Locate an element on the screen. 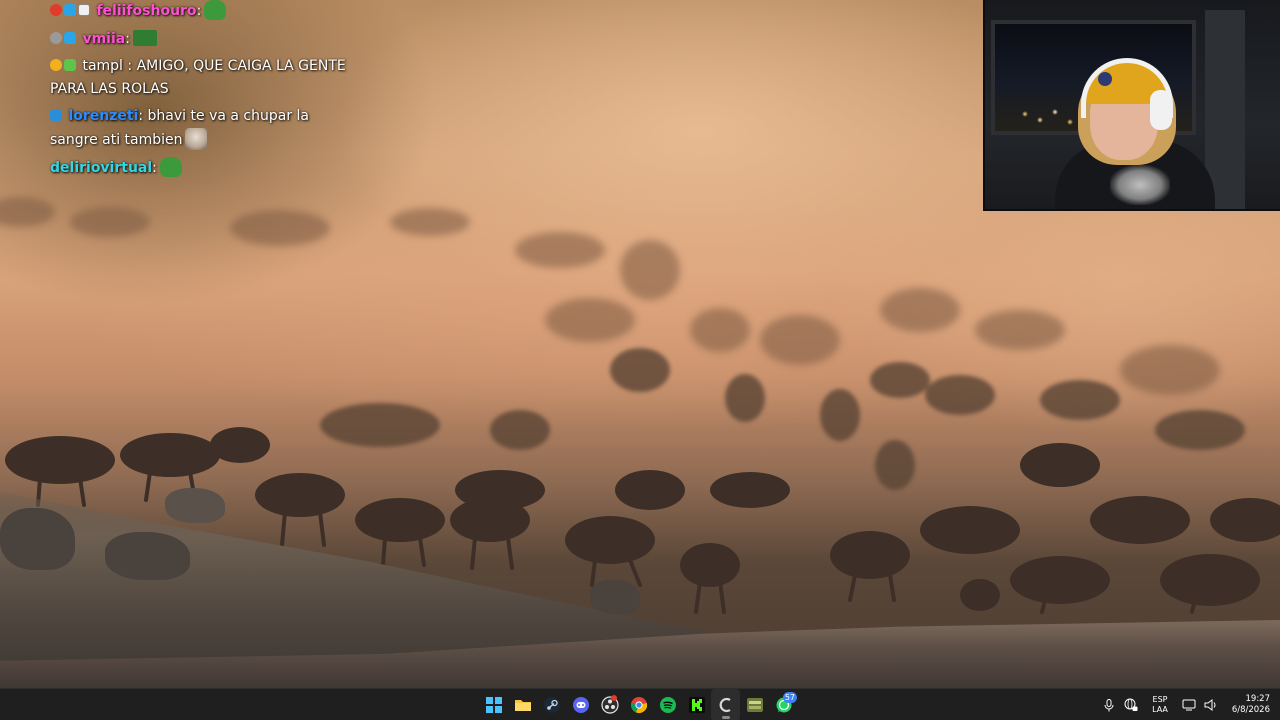 This screenshot has height=720, width=1280. speaker-icon is located at coordinates (1210, 705).